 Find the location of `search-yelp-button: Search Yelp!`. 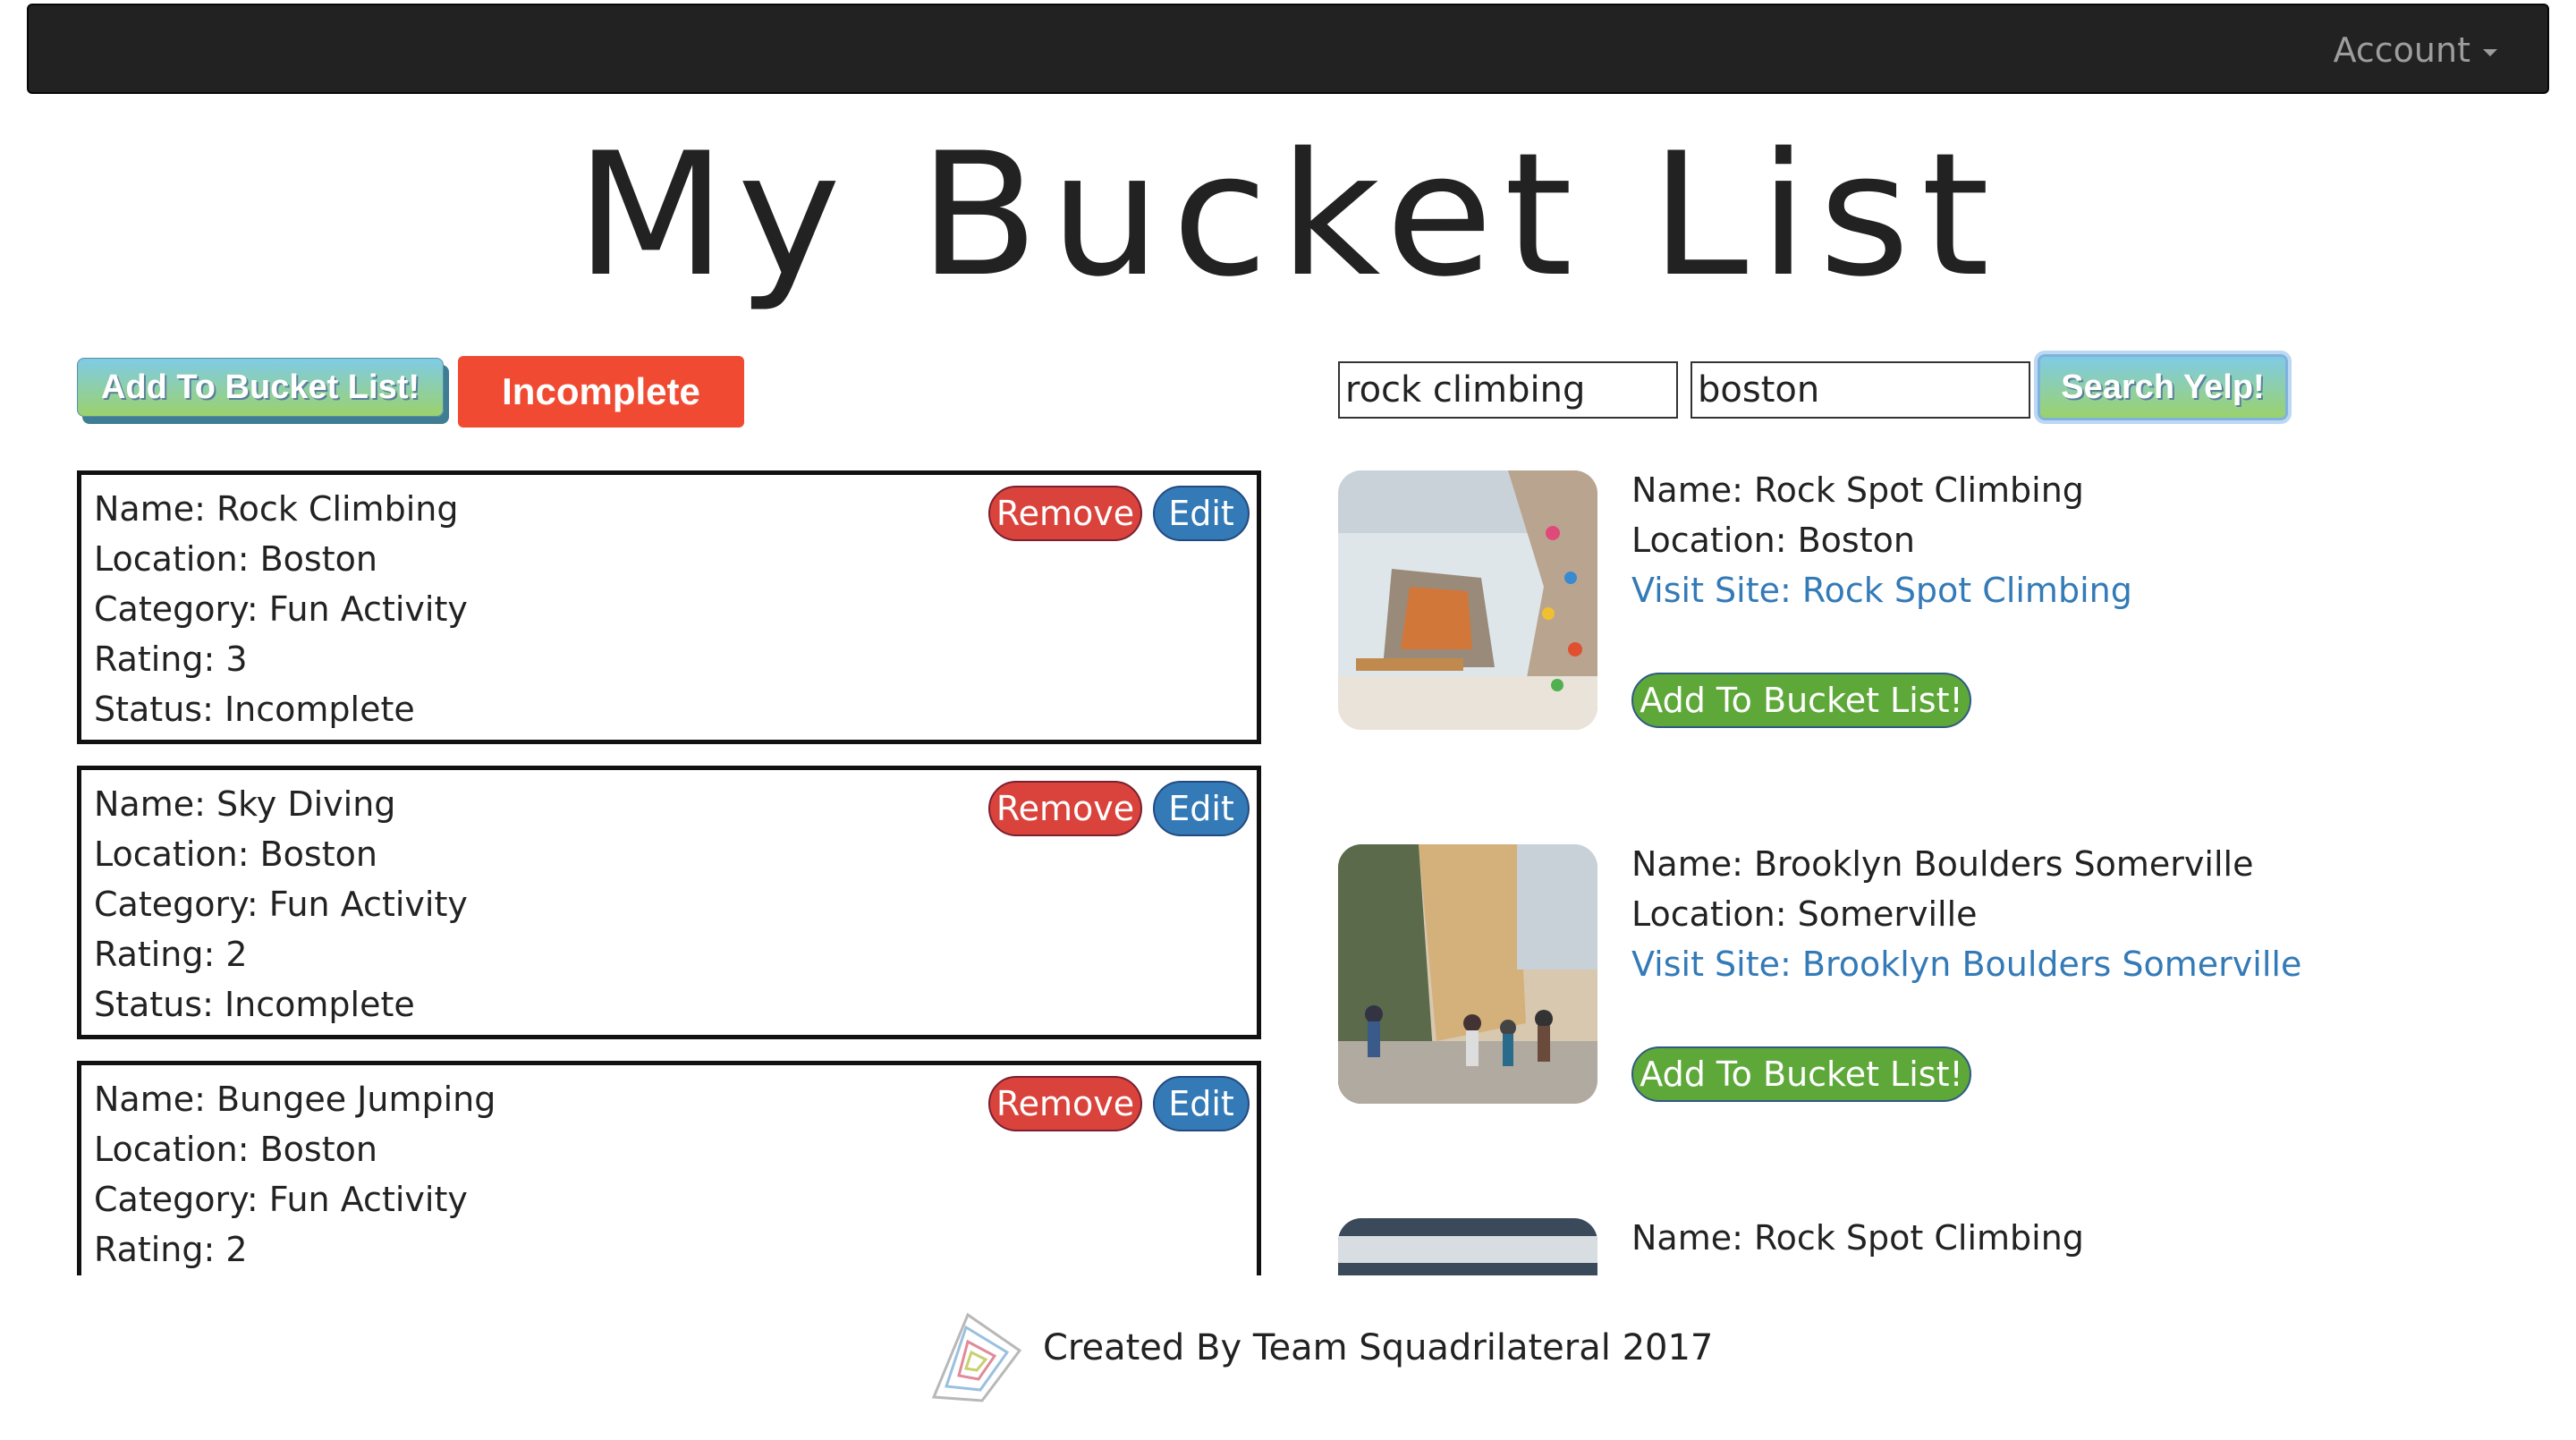

search-yelp-button: Search Yelp! is located at coordinates (2163, 387).